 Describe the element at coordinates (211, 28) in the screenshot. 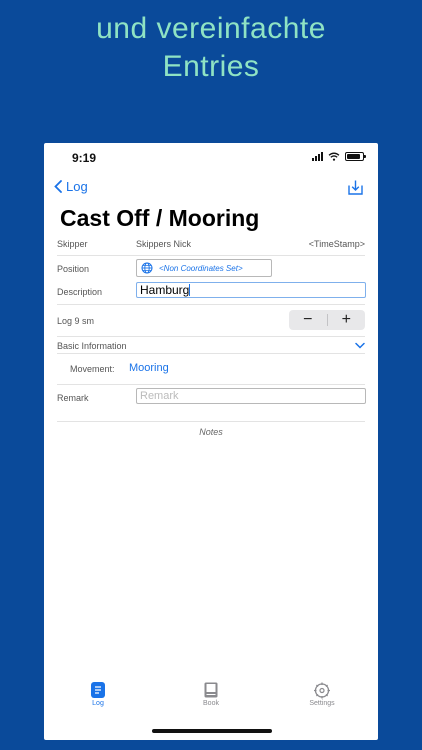

I see `banner-line-1: und vereinfachte` at that location.